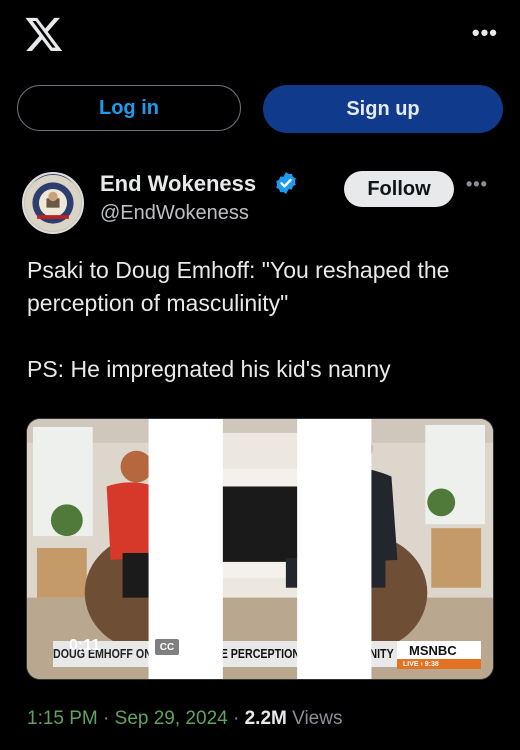 The width and height of the screenshot is (520, 750). I want to click on video-time: 0:11, so click(85, 645).